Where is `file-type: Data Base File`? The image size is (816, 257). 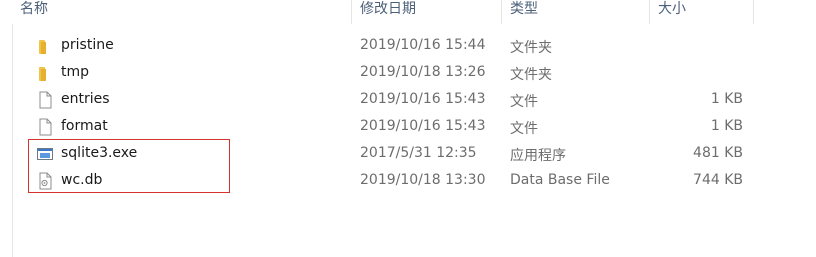 file-type: Data Base File is located at coordinates (560, 180).